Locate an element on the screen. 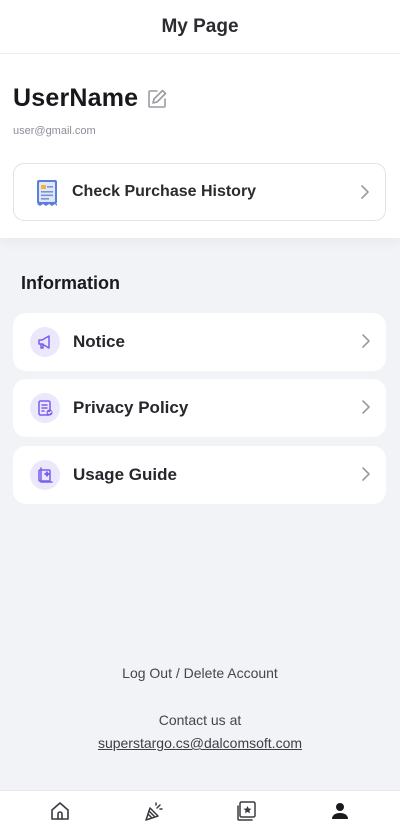 This screenshot has width=400, height=828. notice-label: Notice is located at coordinates (99, 341).